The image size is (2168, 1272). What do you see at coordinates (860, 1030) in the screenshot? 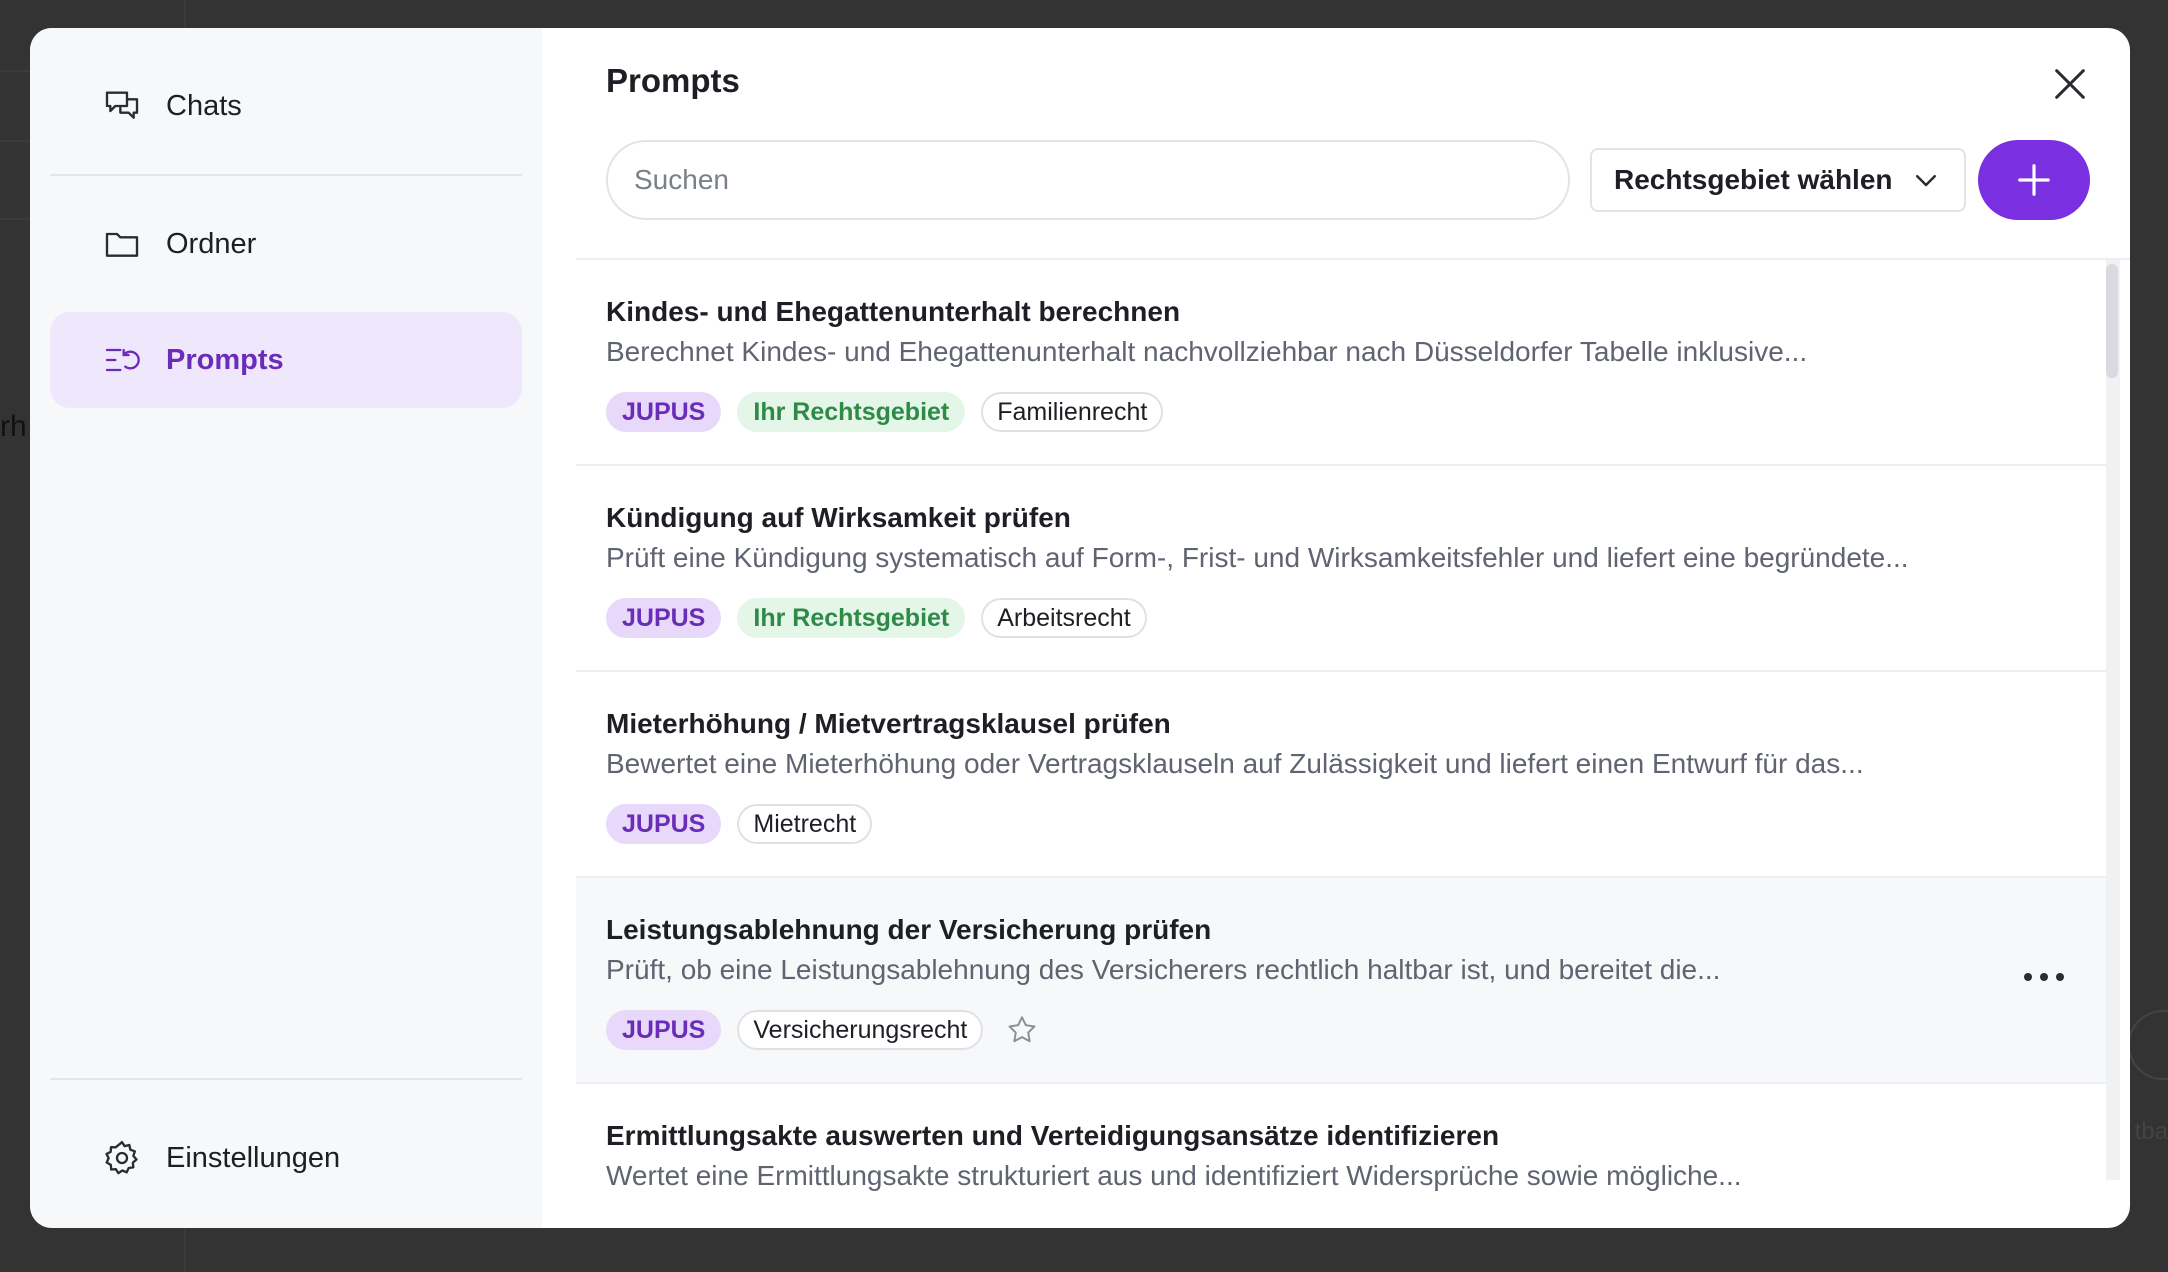
I see `tag-legal-area: Versicherungsrecht` at bounding box center [860, 1030].